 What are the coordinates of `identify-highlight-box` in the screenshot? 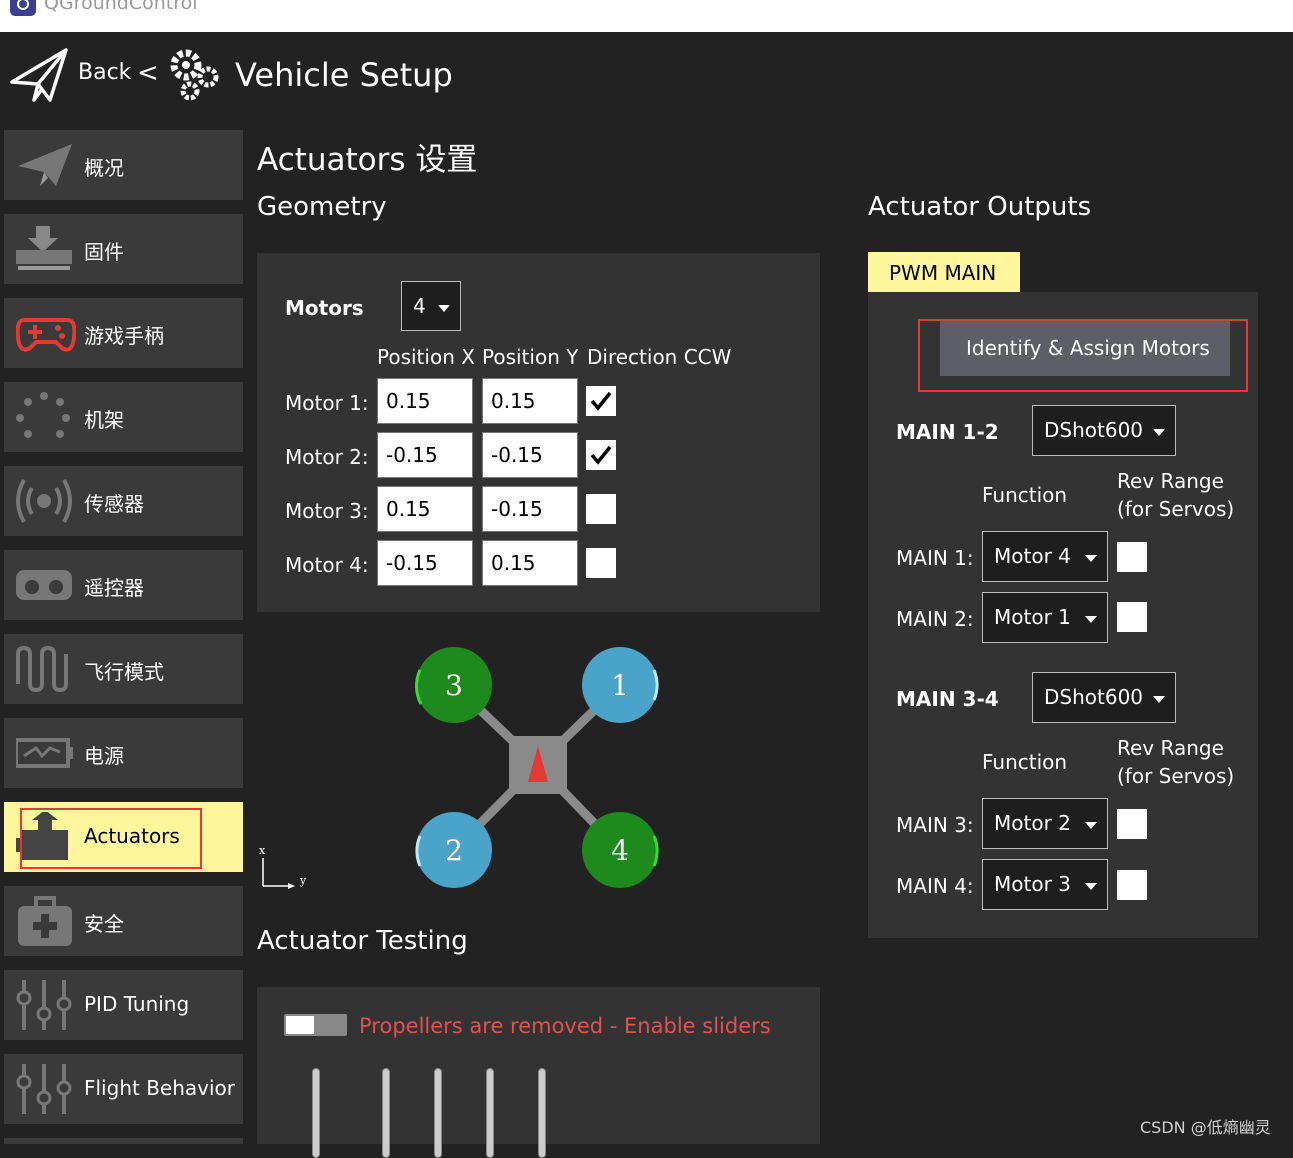 It's located at (1083, 355).